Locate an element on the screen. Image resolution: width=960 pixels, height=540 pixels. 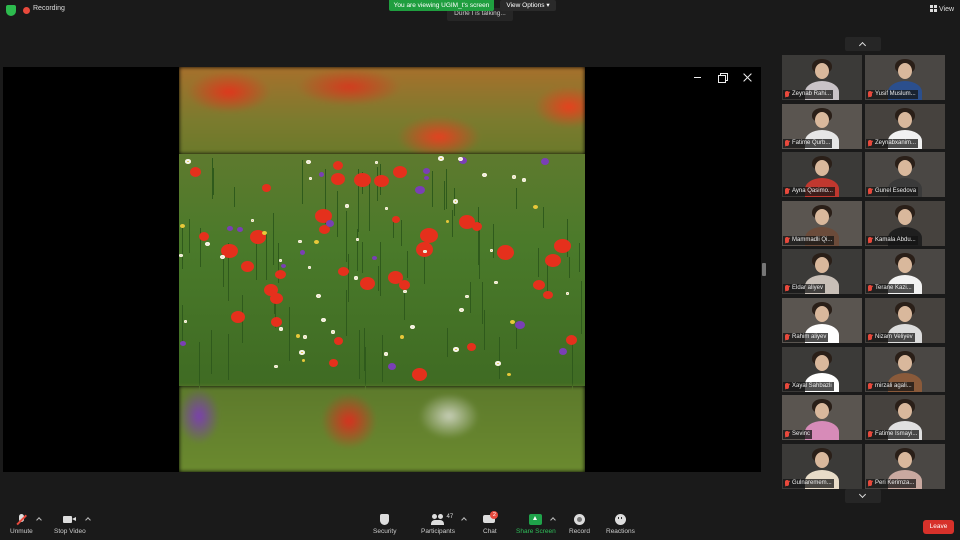
record-button: Record is located at coordinates (579, 524).